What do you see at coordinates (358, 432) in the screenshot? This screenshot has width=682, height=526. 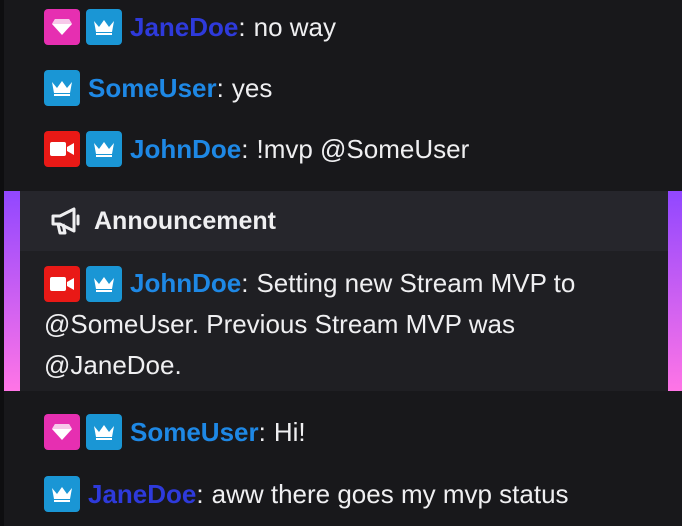 I see `chat-message: SomeUser: Hi!` at bounding box center [358, 432].